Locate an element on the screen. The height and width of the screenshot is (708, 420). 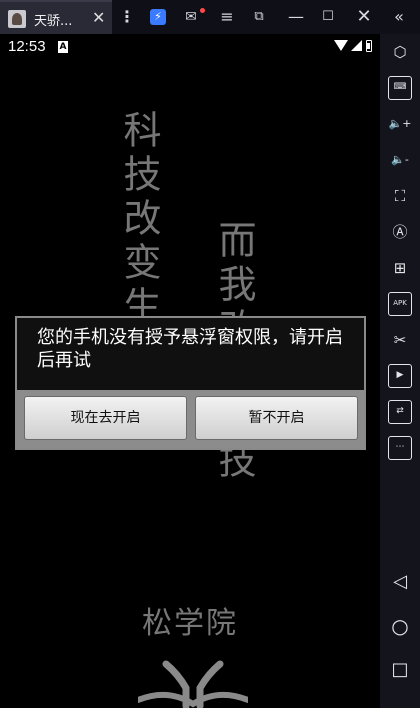
more-icon: ⋯ is located at coordinates (400, 448).